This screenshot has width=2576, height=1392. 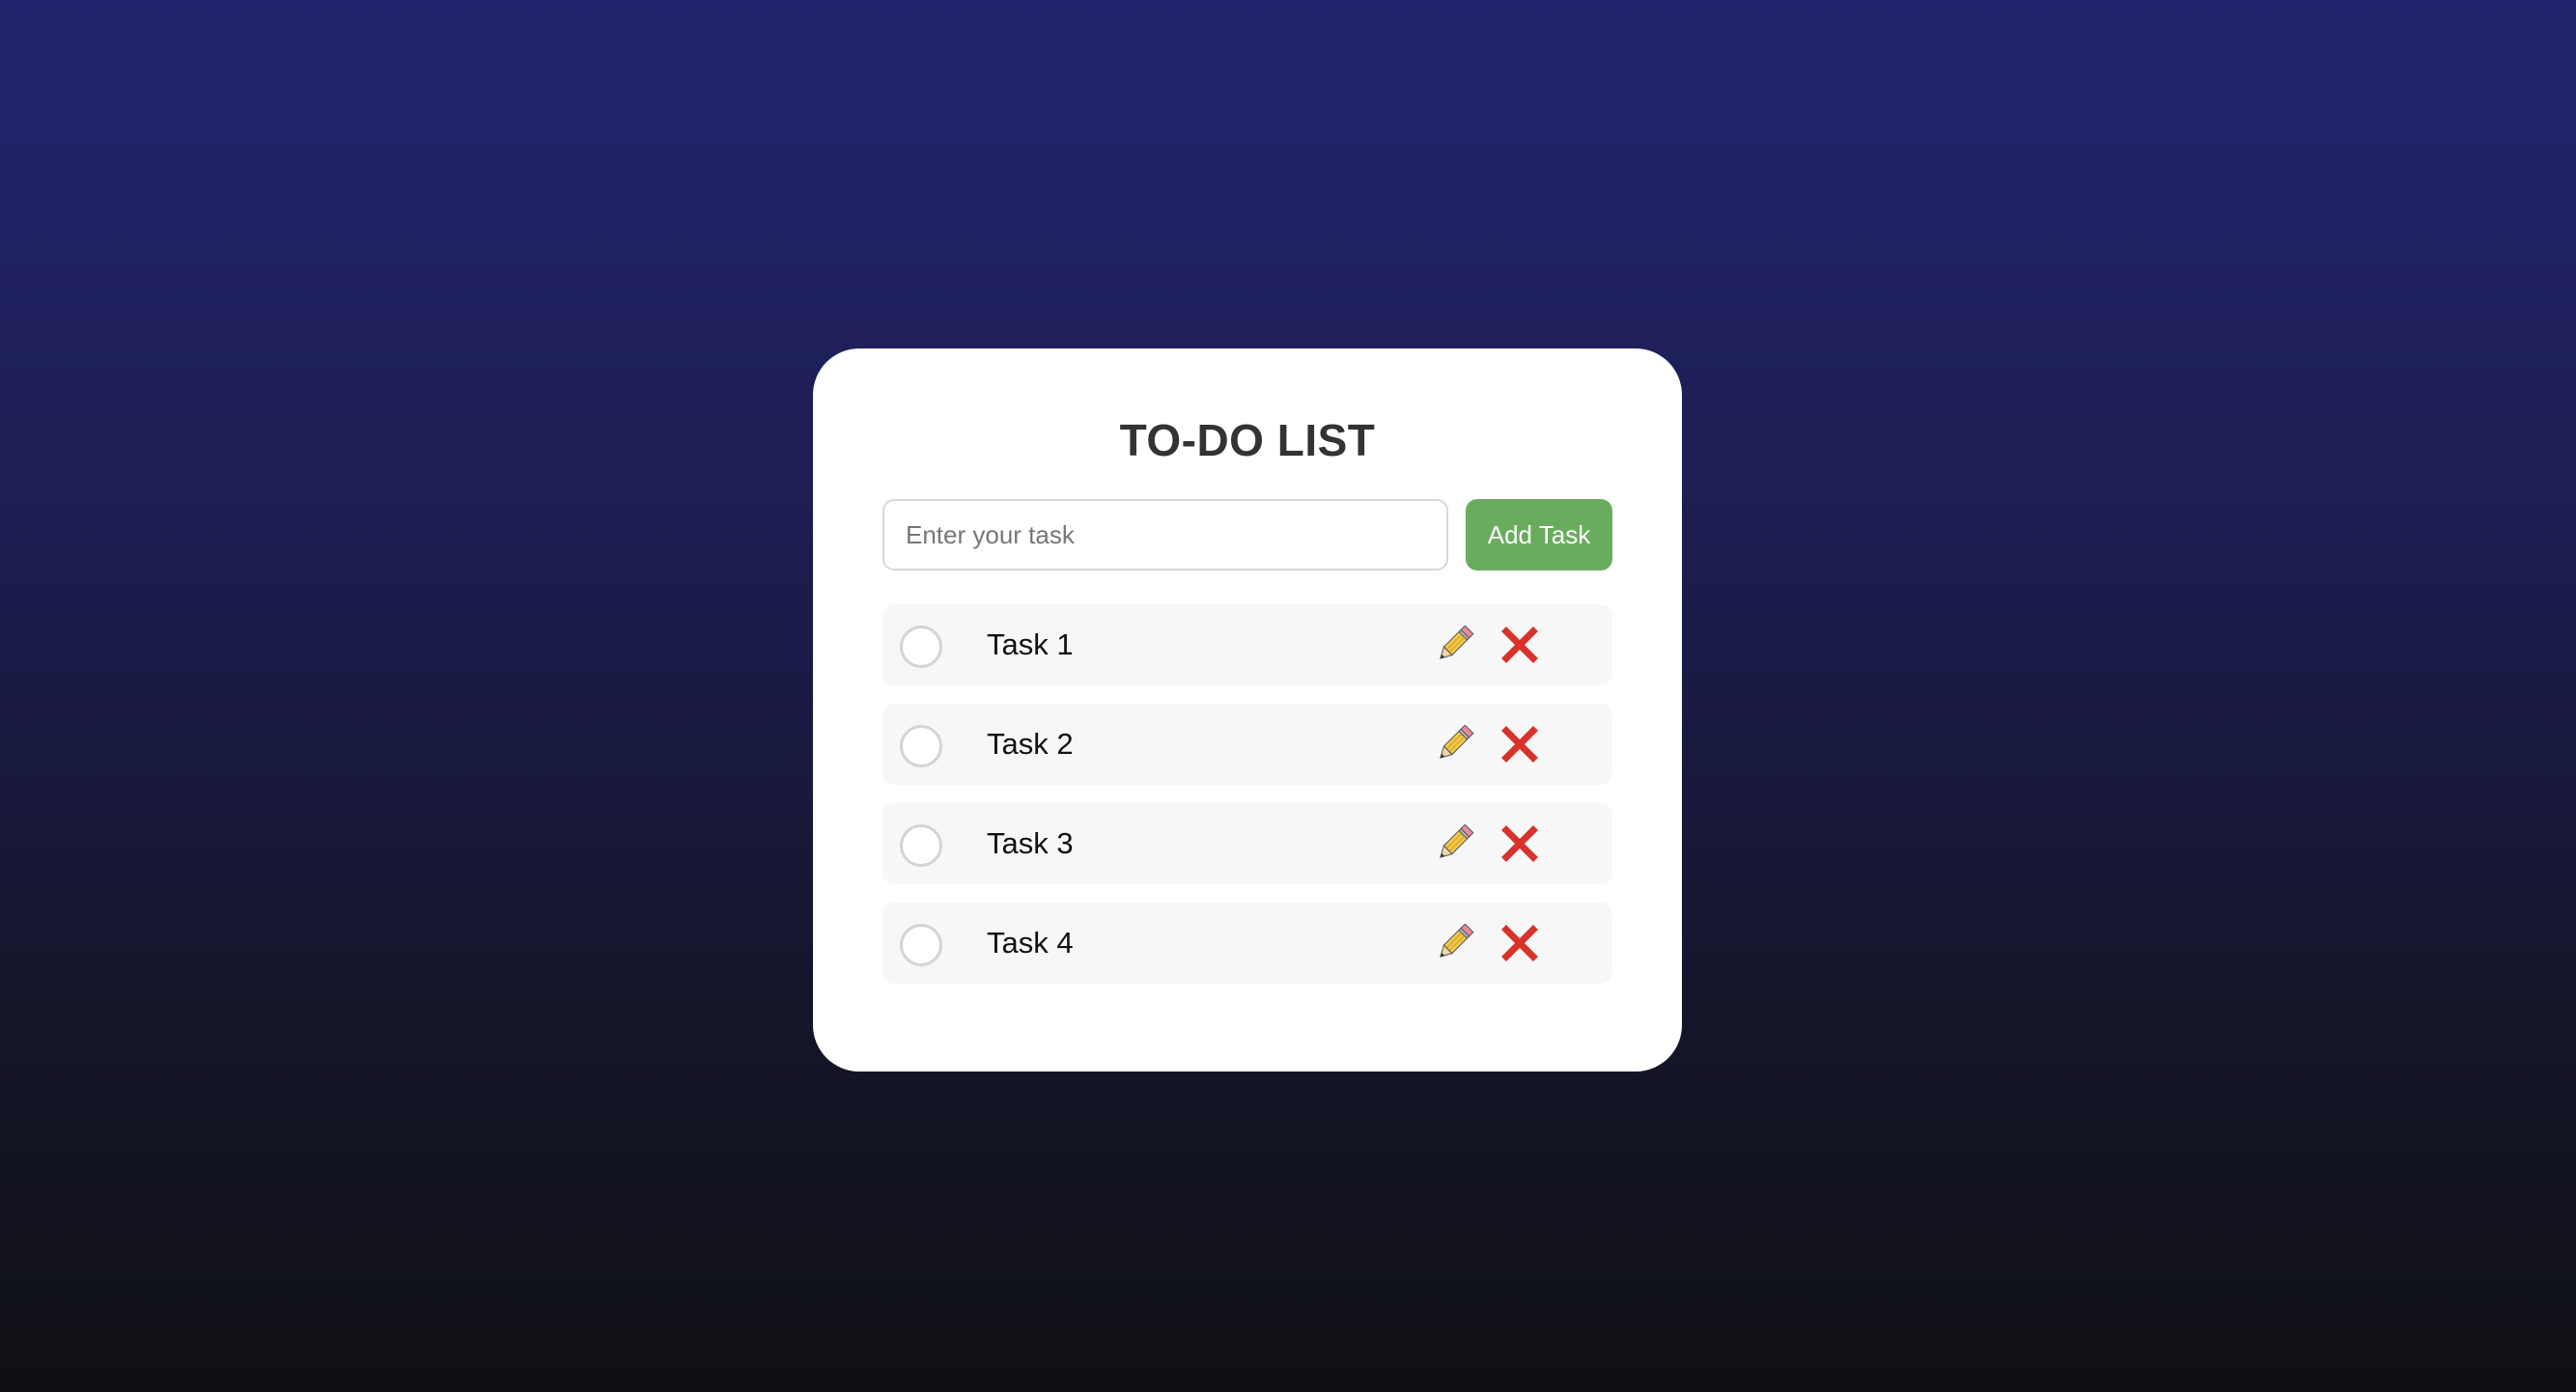 What do you see at coordinates (1031, 943) in the screenshot?
I see `task-label: Task 4` at bounding box center [1031, 943].